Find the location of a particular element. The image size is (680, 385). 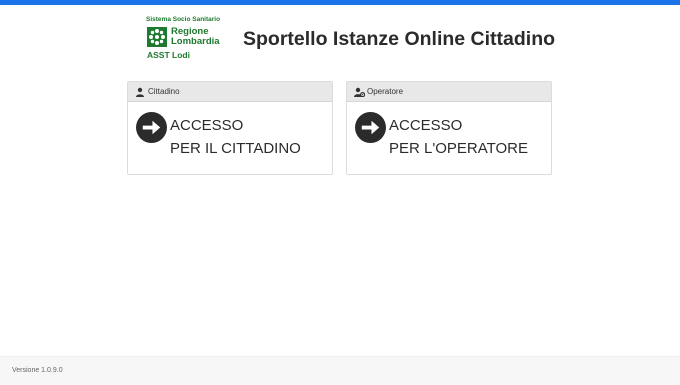

operator-access-button: ACCESSO PER L'OPERATORE is located at coordinates (449, 138).